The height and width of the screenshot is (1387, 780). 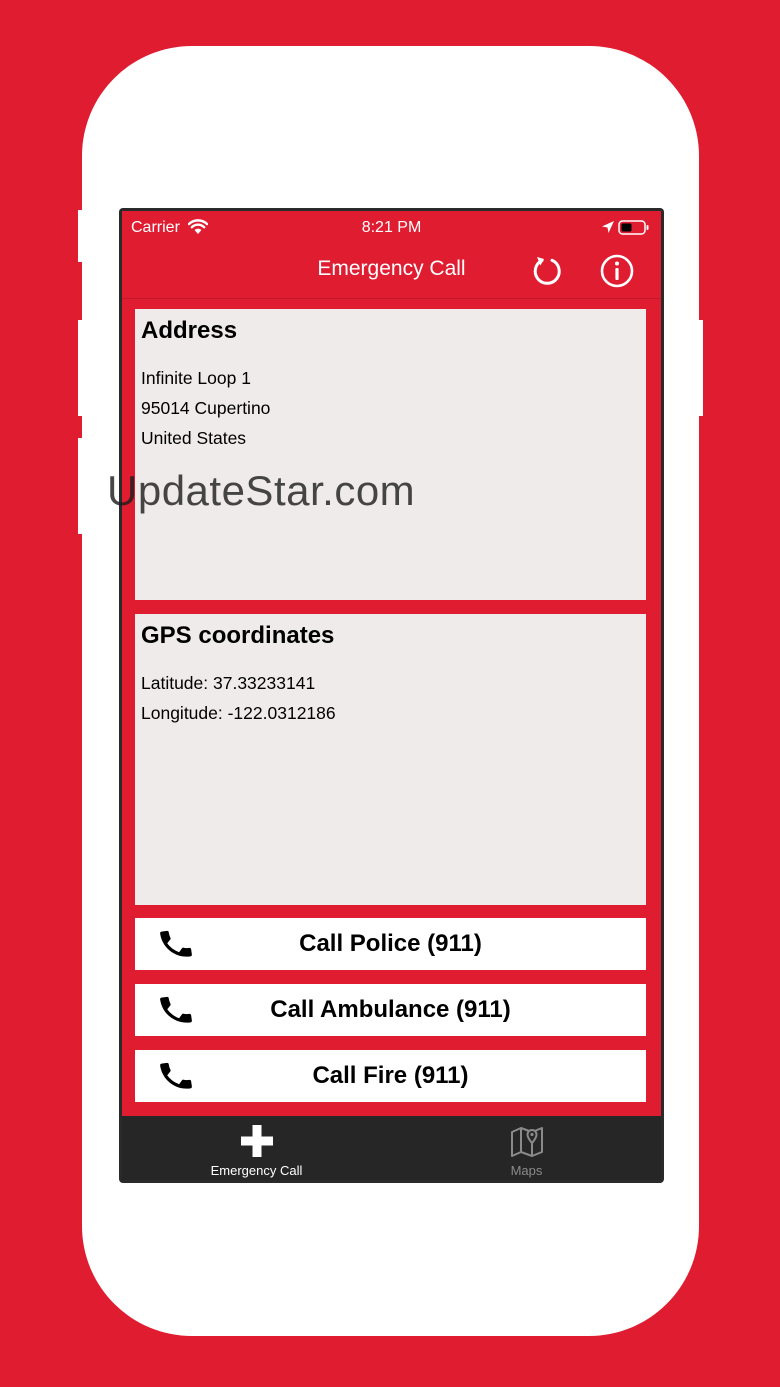 What do you see at coordinates (391, 268) in the screenshot?
I see `page-title: Emergency Call` at bounding box center [391, 268].